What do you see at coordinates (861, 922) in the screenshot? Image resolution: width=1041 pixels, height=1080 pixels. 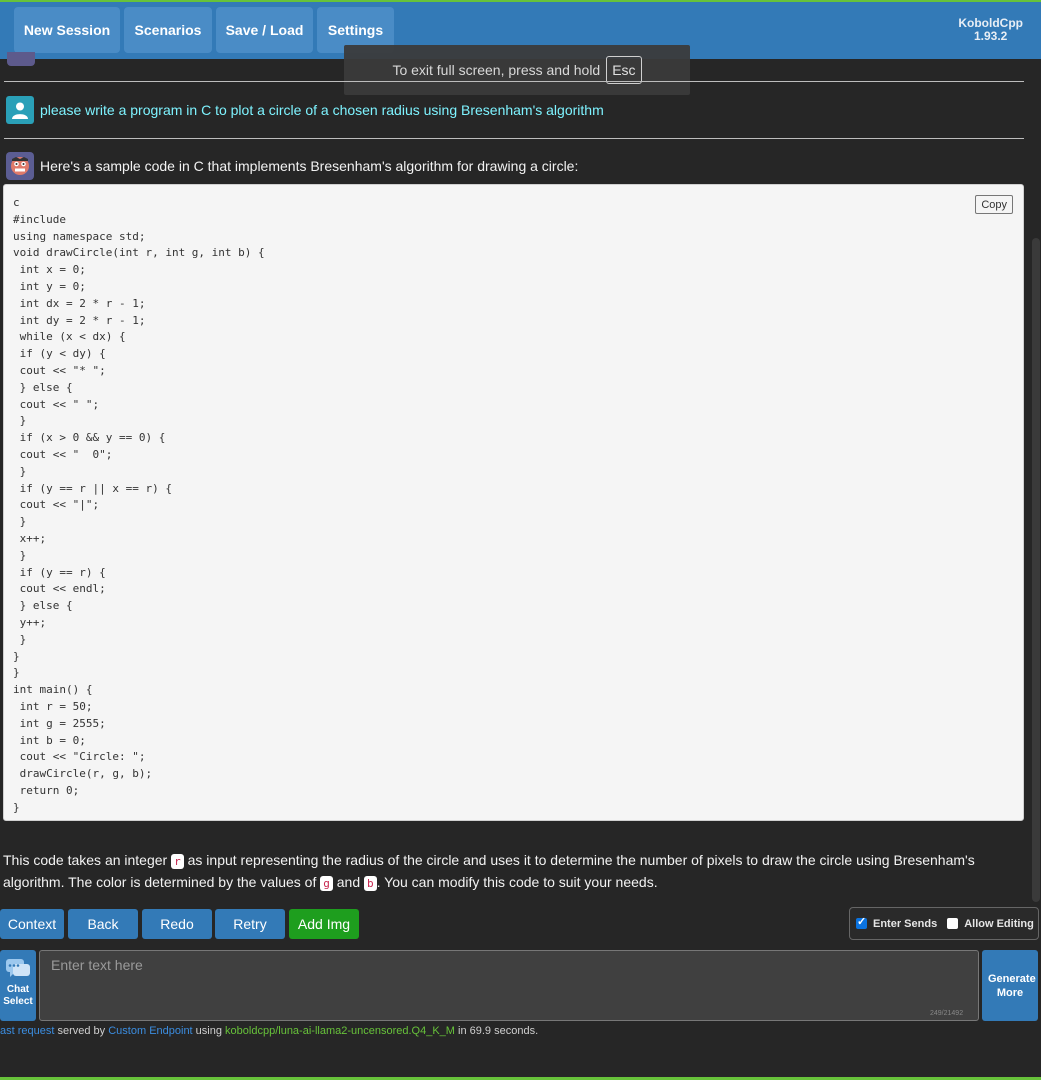 I see `enter-sends-checkbox` at bounding box center [861, 922].